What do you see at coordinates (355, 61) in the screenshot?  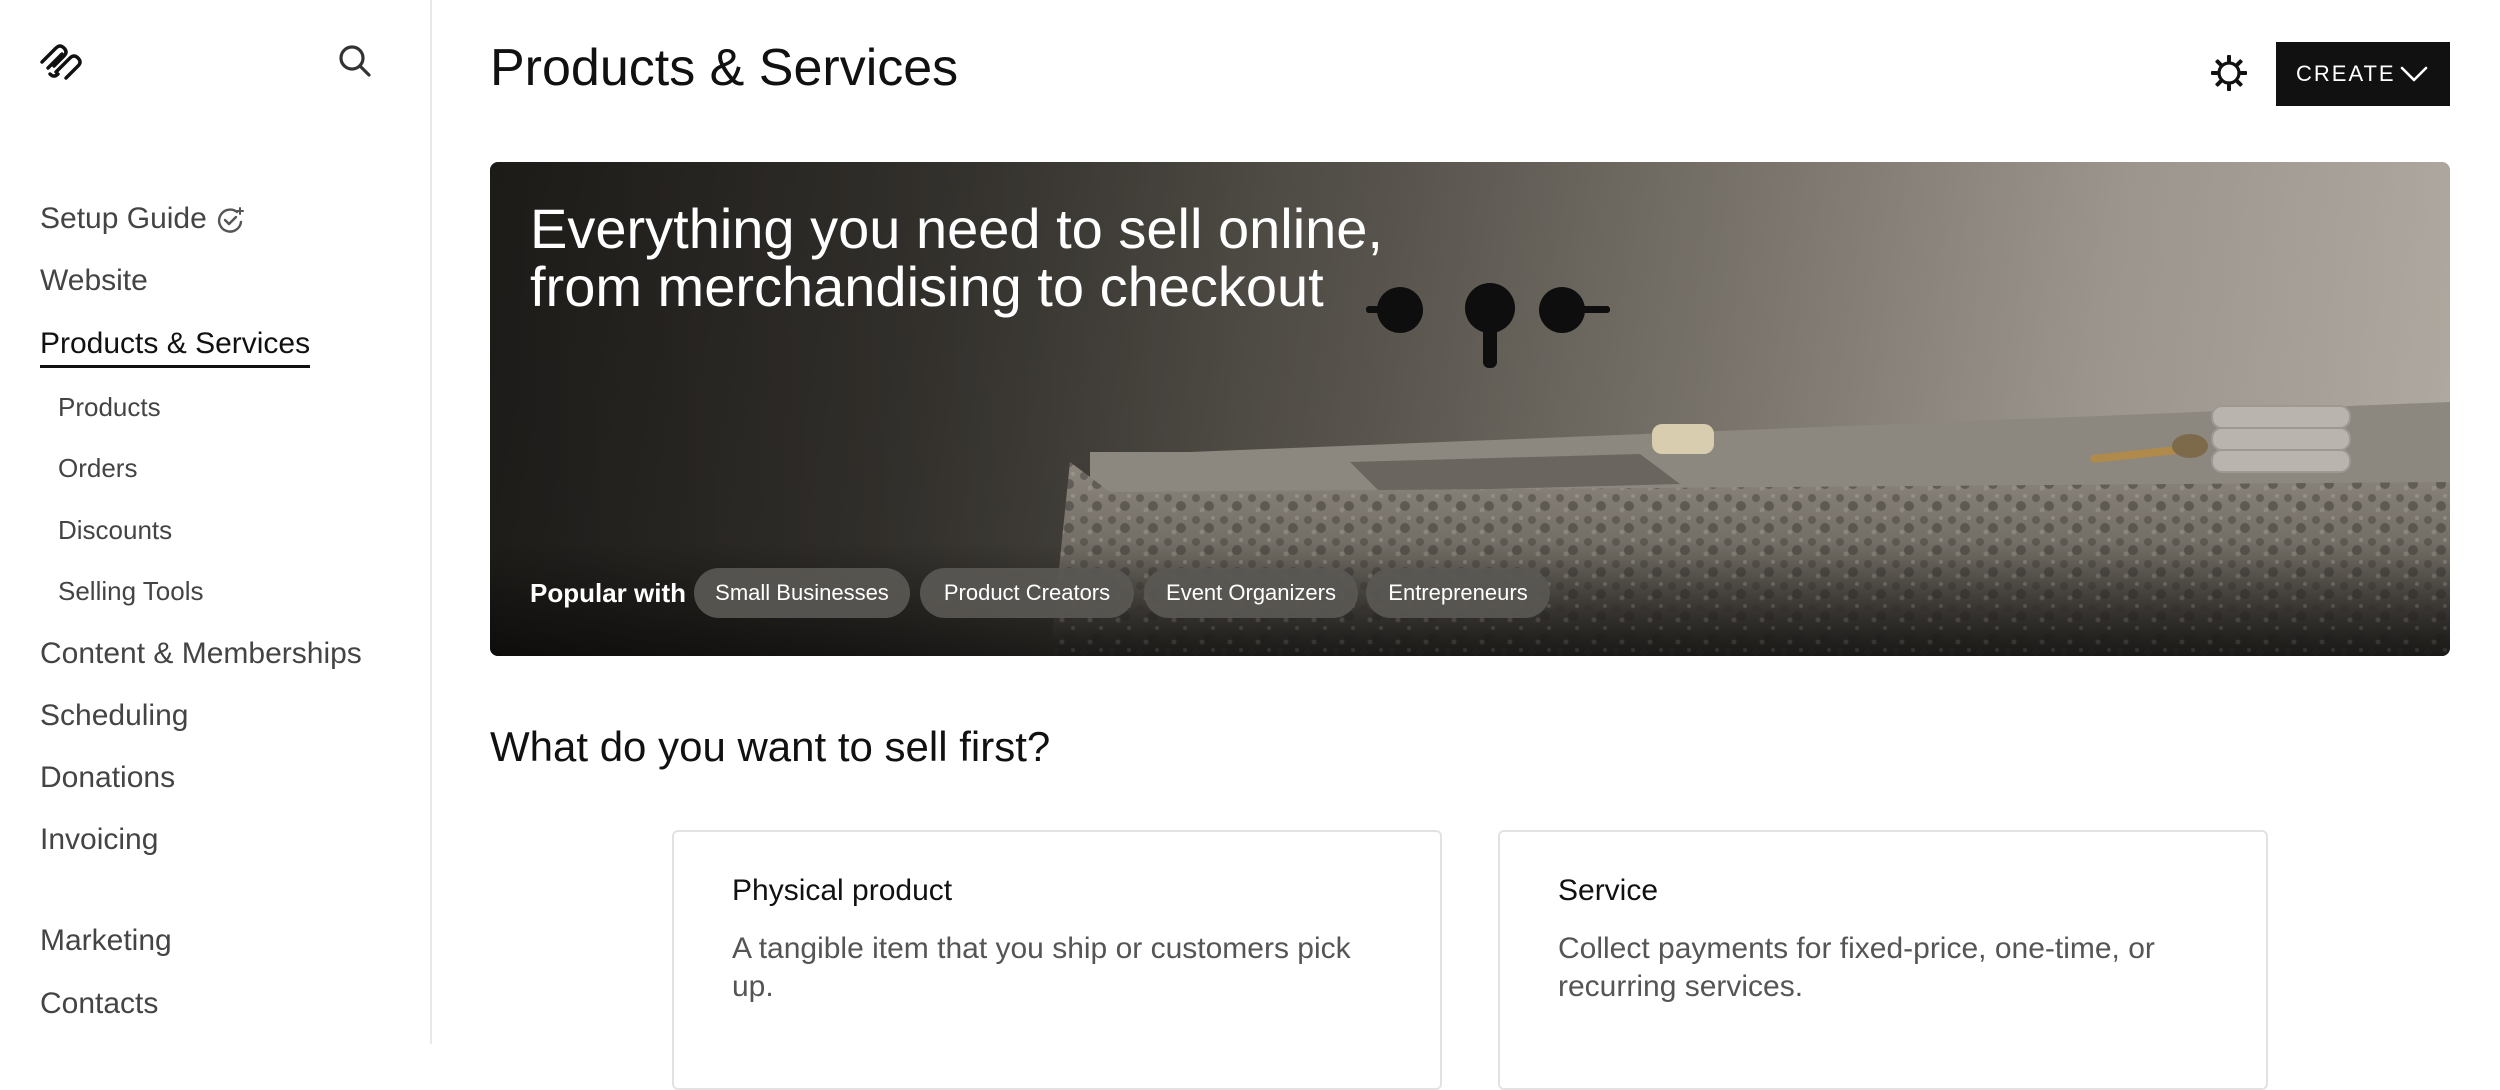 I see `search-icon` at bounding box center [355, 61].